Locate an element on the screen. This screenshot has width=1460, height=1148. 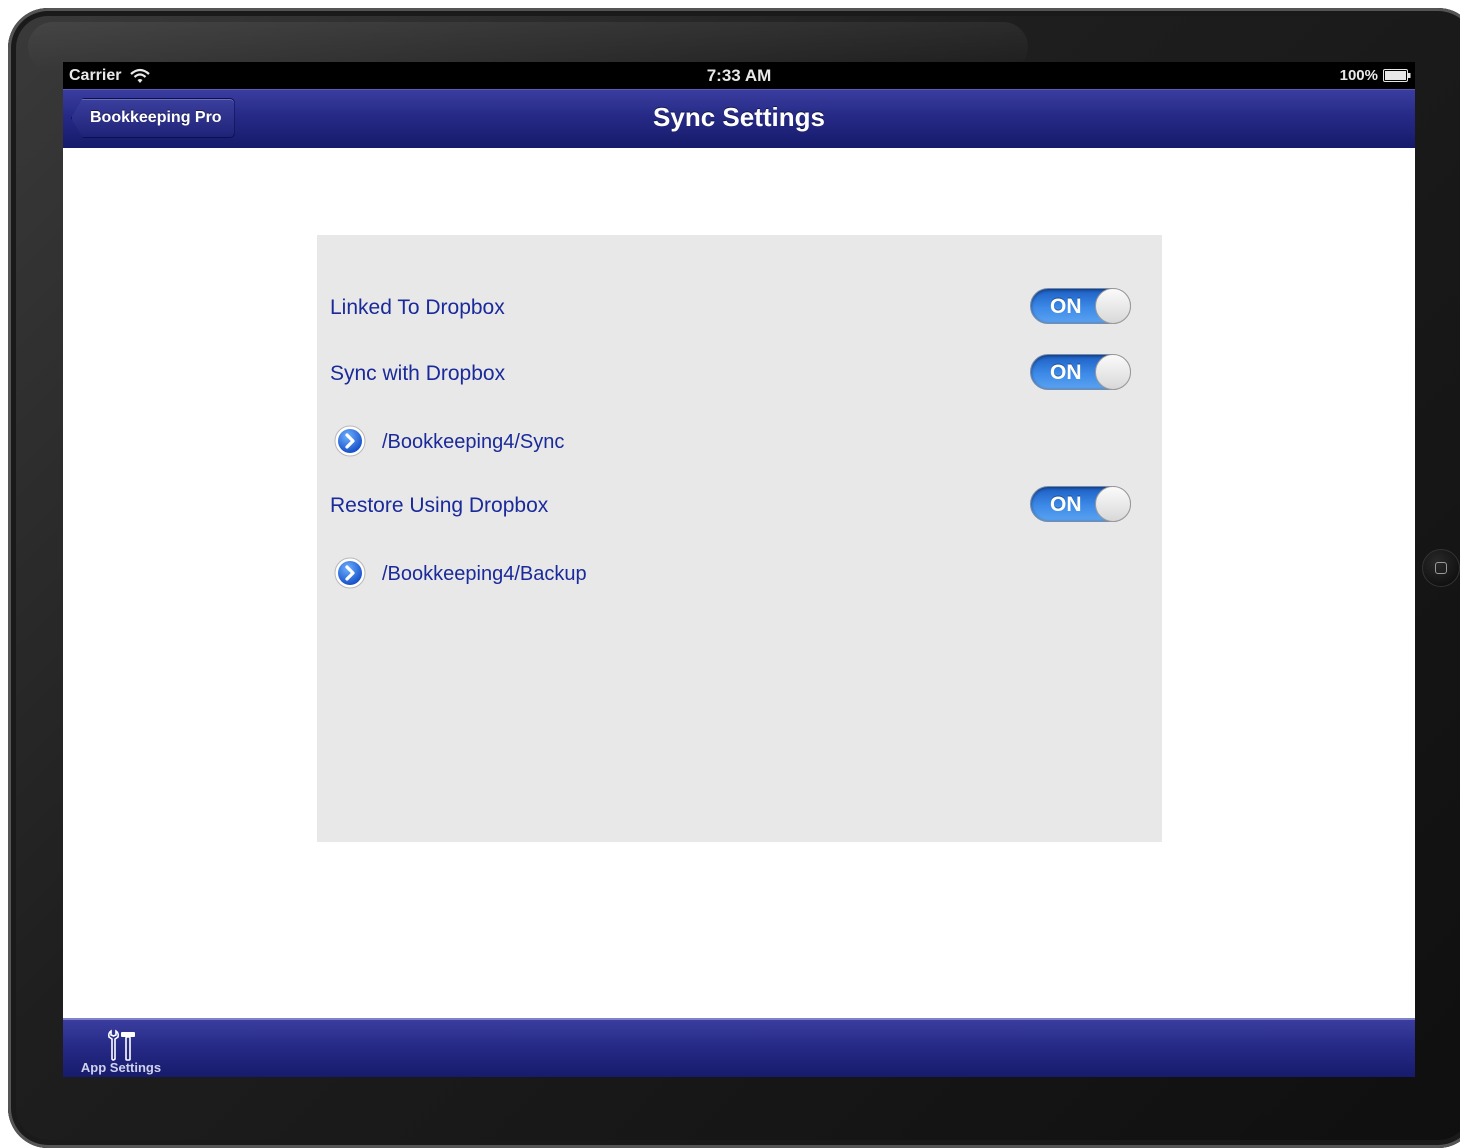
page-title: Sync Settings is located at coordinates (739, 117).